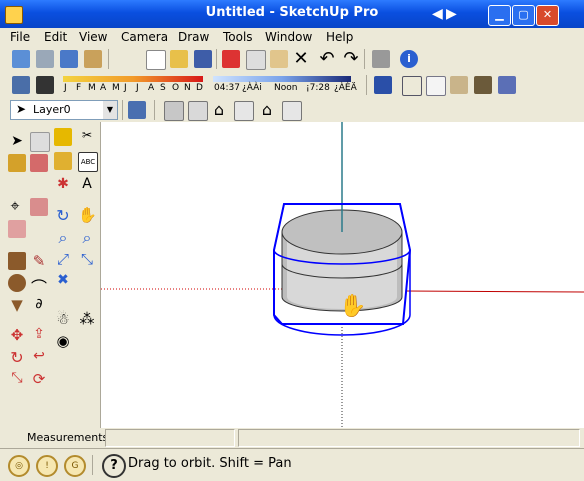  Describe the element at coordinates (353, 306) in the screenshot. I see `pan-cursor-icon: ✋` at that location.